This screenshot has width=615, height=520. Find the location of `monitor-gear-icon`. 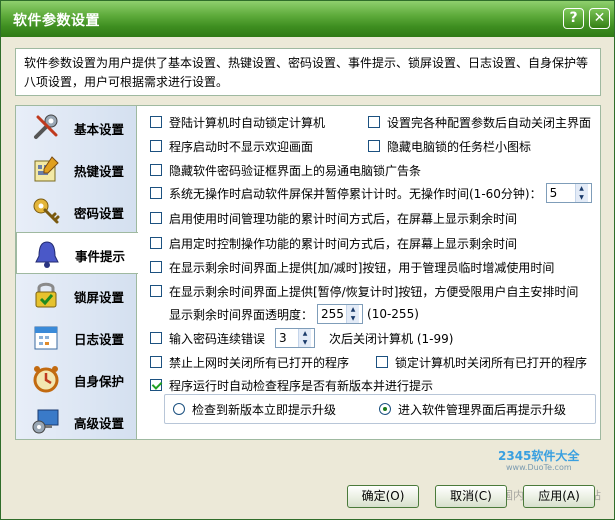

monitor-gear-icon is located at coordinates (45, 421).